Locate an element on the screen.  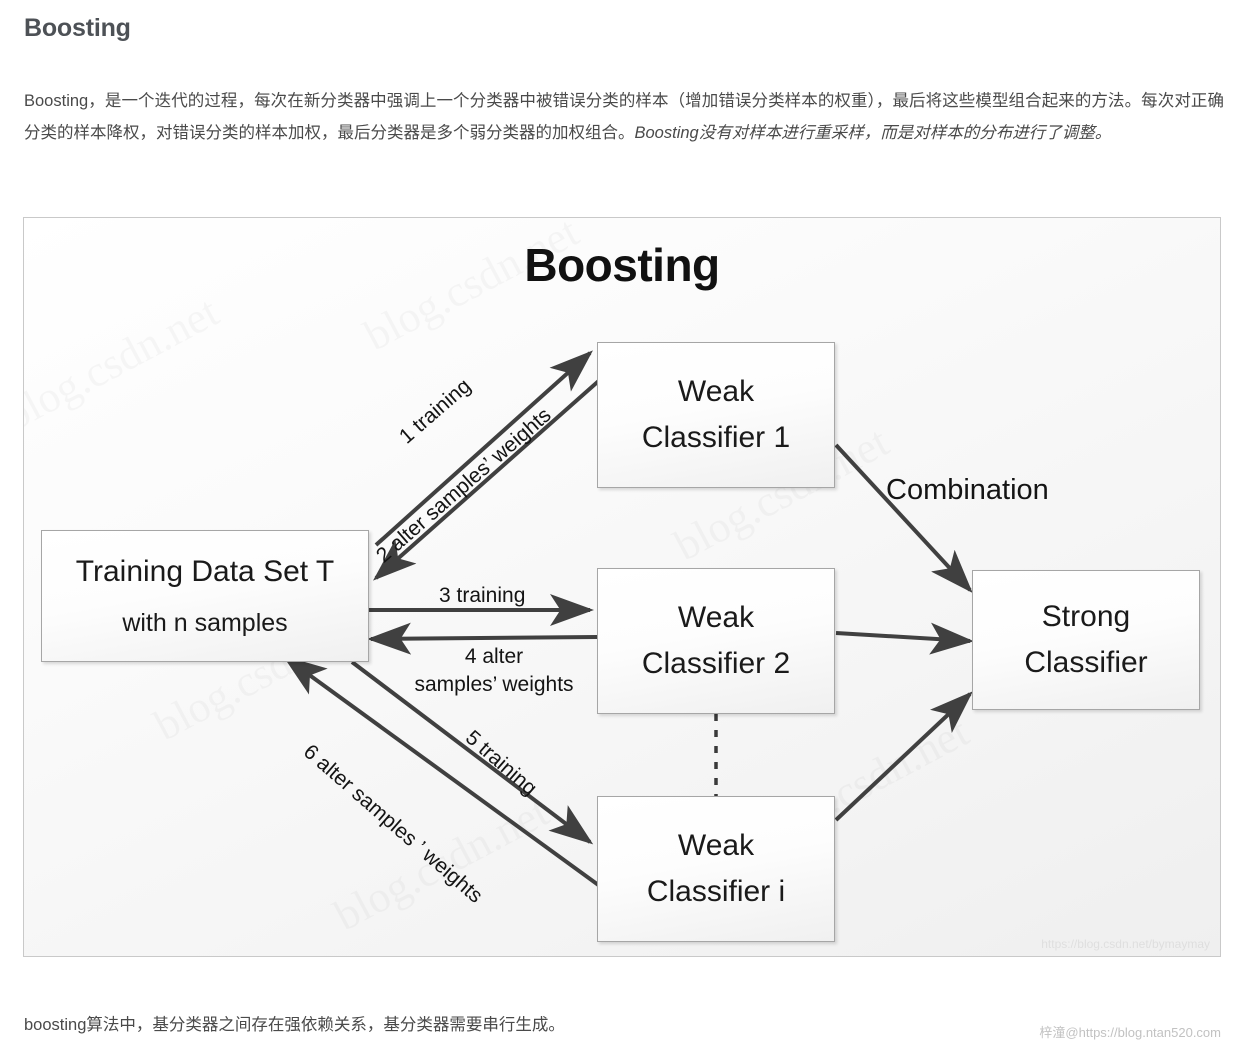
node-training-data-set-line1: Training Data Set T is located at coordinates (205, 571).